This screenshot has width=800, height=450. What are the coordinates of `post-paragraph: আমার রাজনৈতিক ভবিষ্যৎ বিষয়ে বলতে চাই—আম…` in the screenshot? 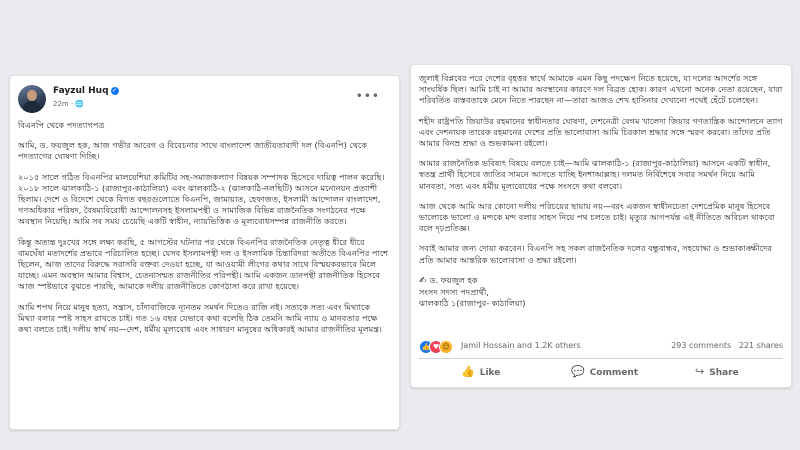 It's located at (595, 174).